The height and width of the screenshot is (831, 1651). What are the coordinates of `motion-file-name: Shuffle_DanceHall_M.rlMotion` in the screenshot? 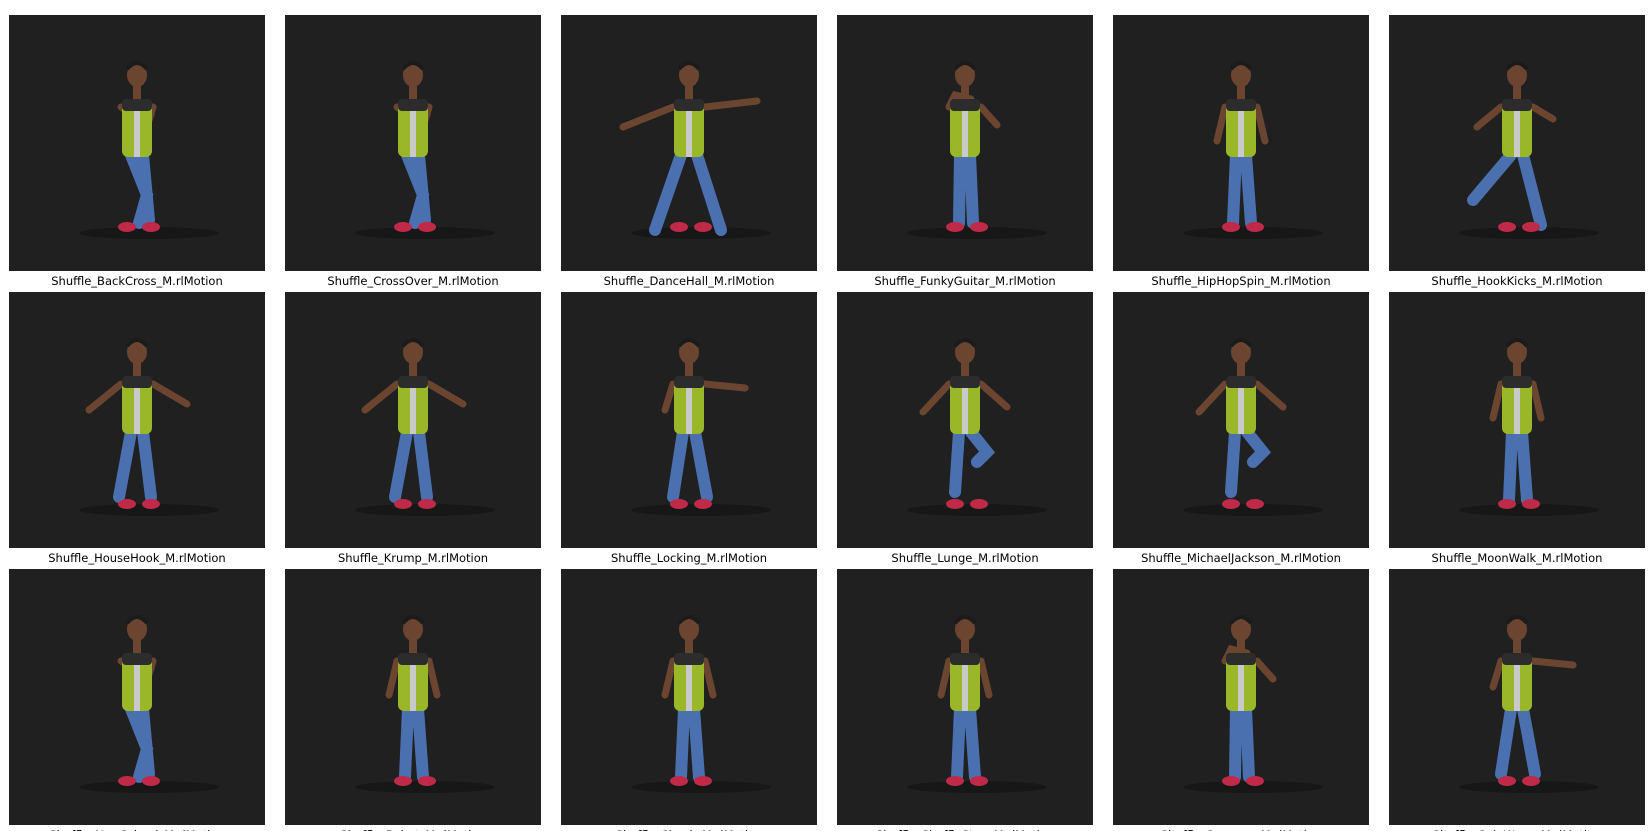 It's located at (689, 281).